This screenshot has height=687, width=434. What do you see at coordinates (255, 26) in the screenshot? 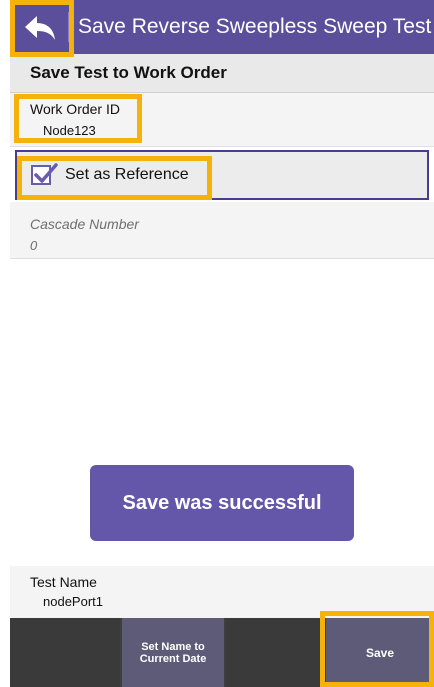
I see `page-title: Save Reverse Sweepless Sweep Test` at bounding box center [255, 26].